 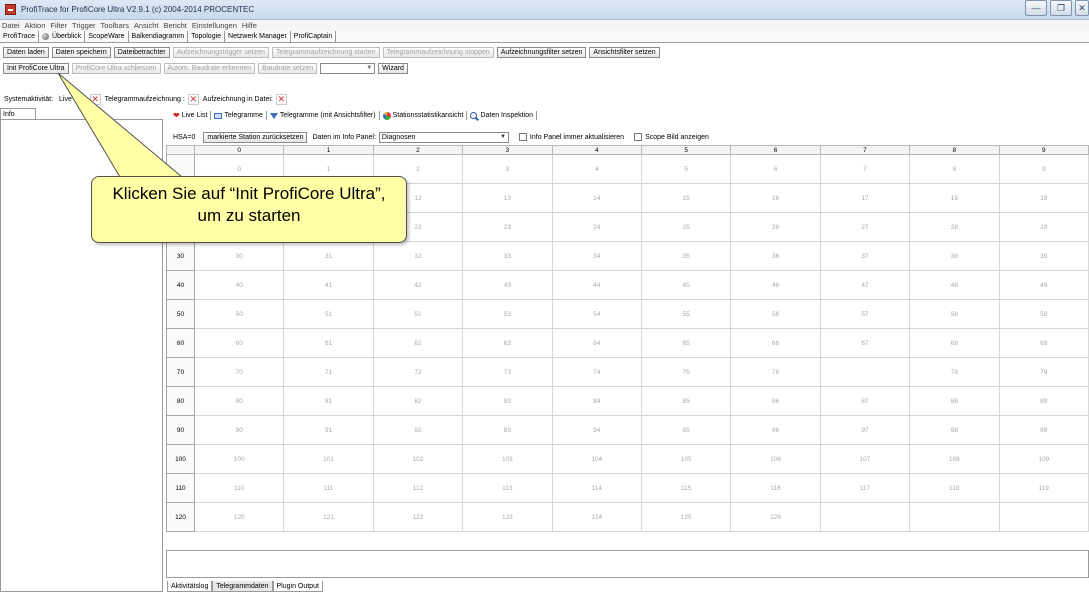 I want to click on station-cell: 97, so click(x=865, y=430).